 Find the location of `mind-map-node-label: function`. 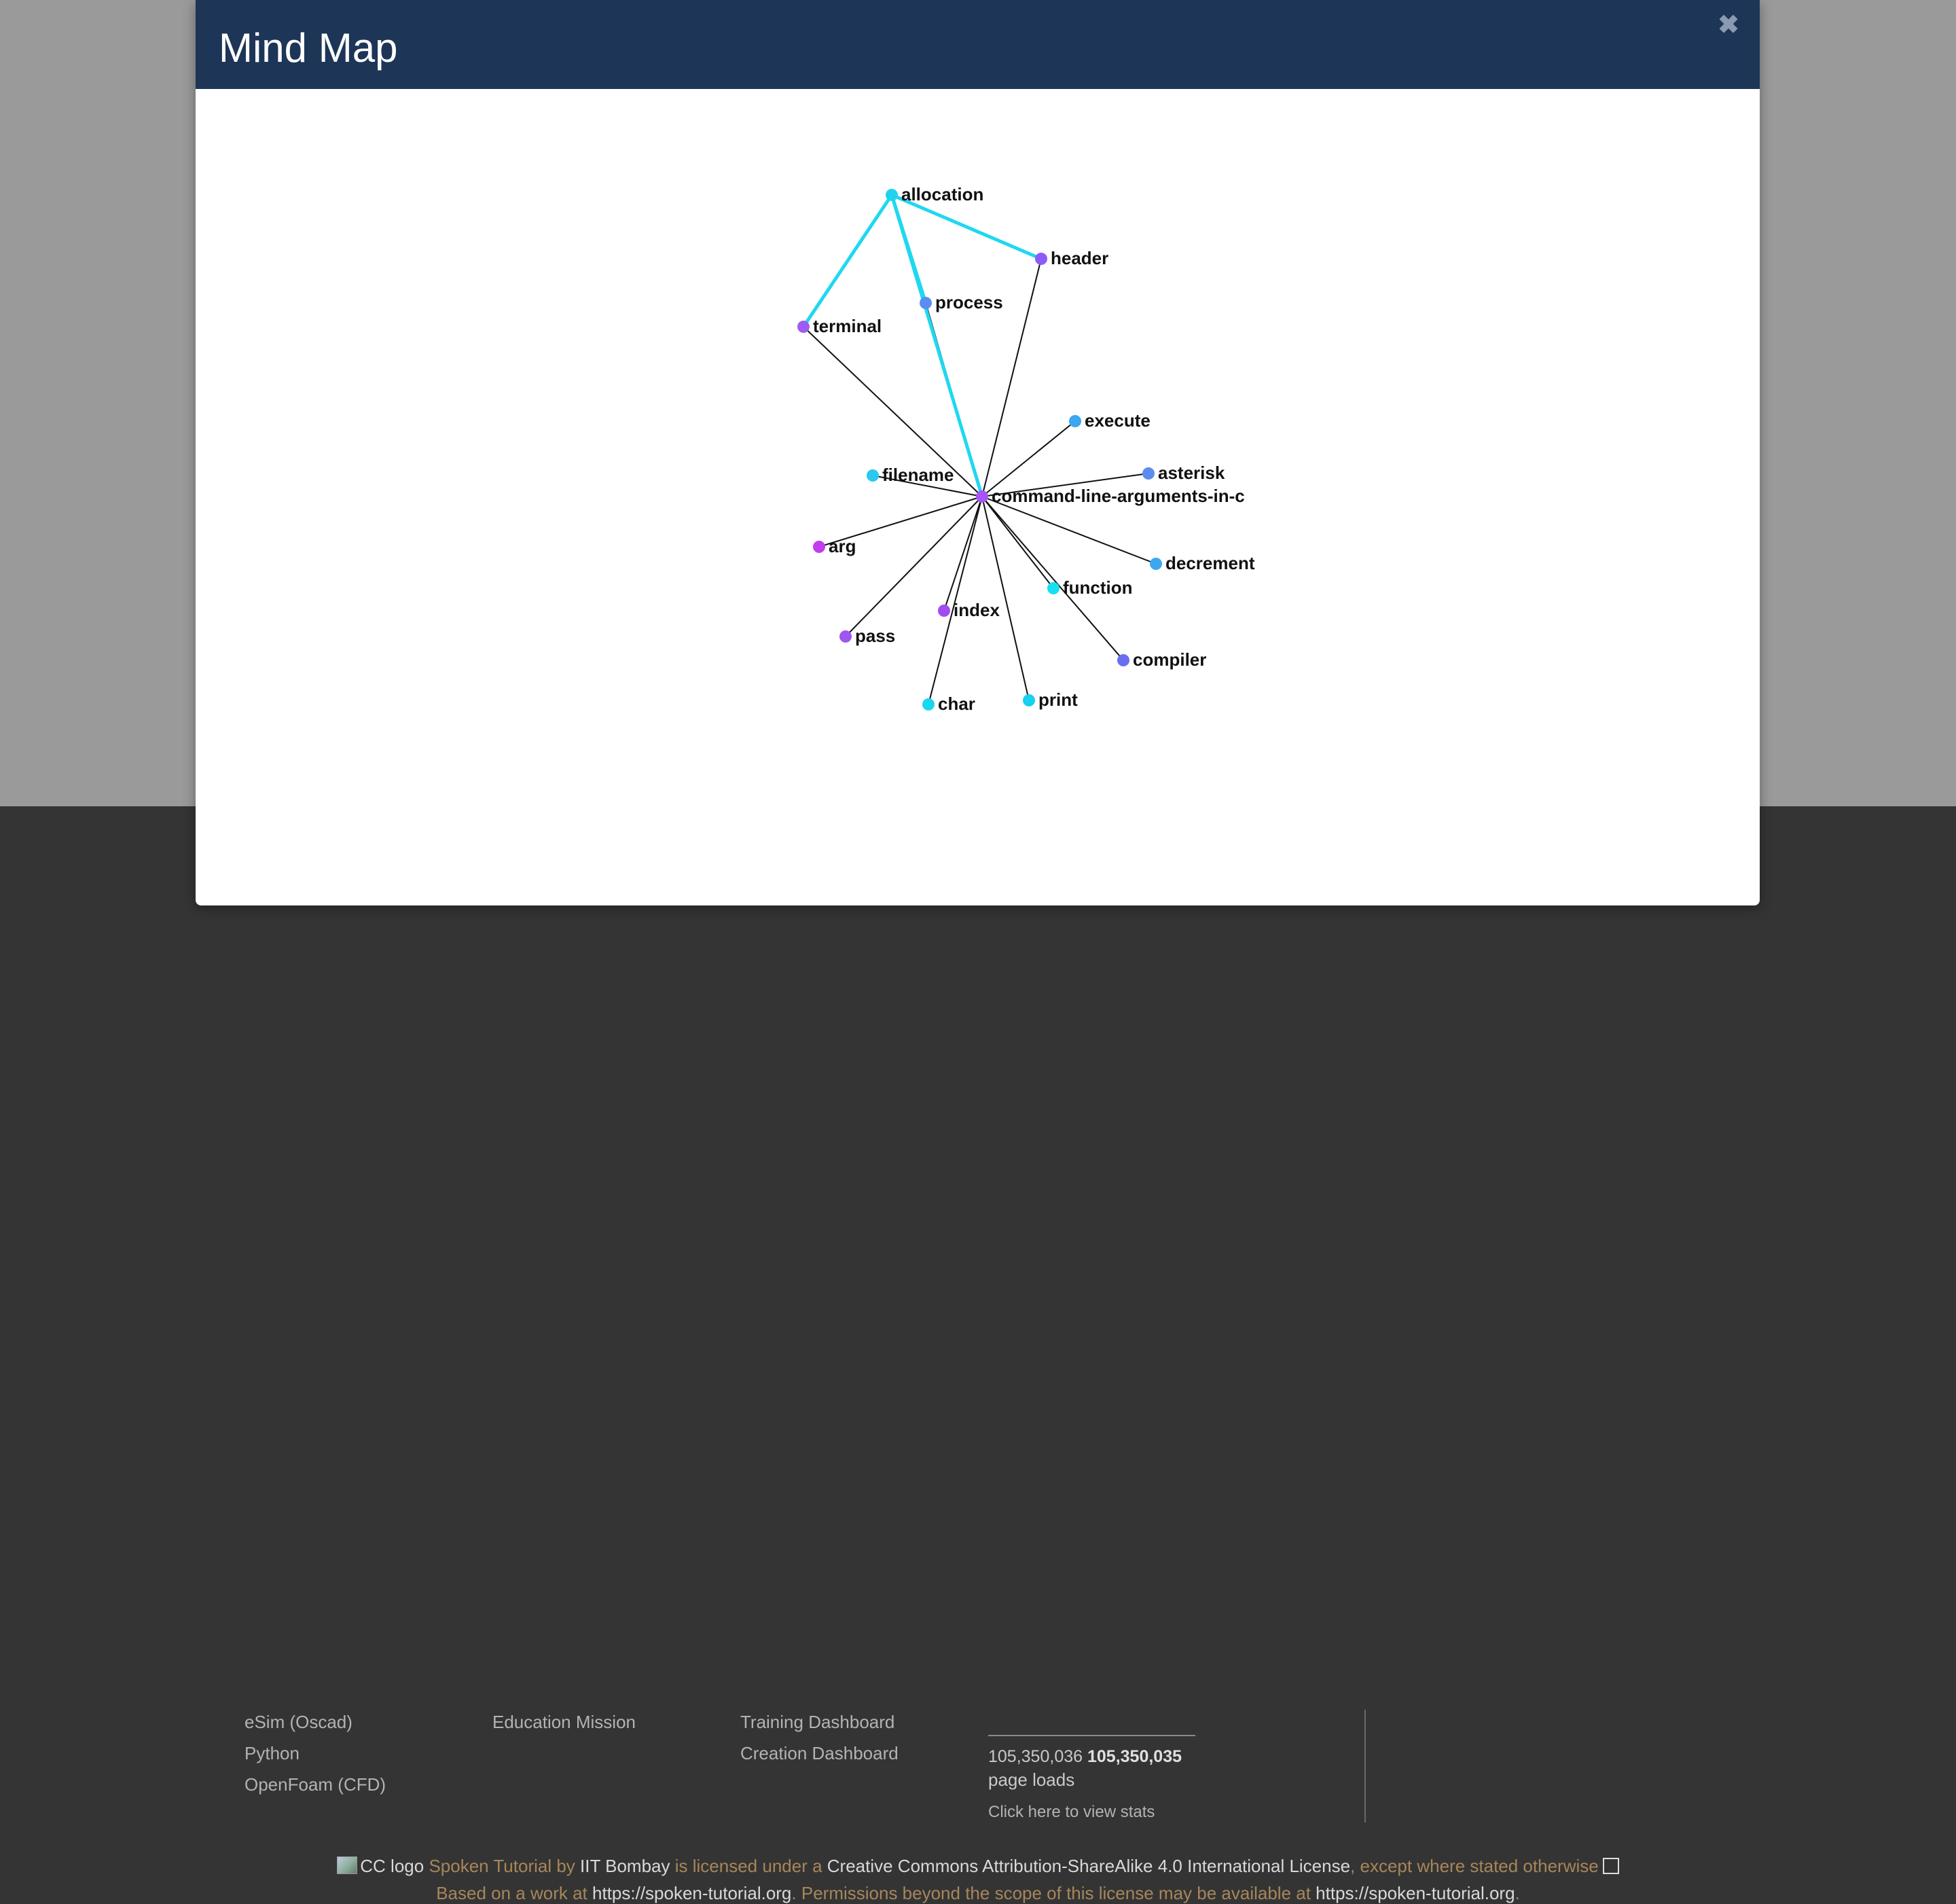

mind-map-node-label: function is located at coordinates (1098, 588).